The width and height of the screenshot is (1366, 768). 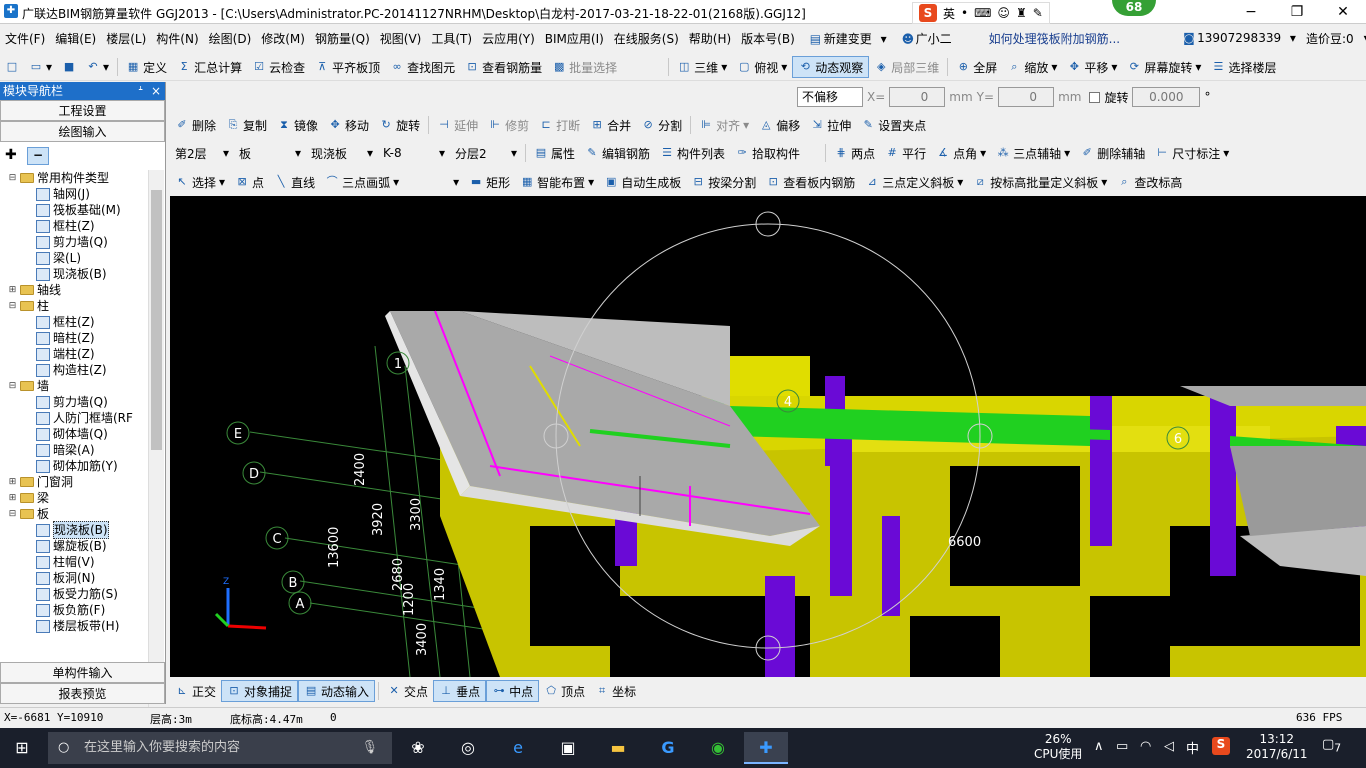 I want to click on shape-dropdown: ▾, so click(x=434, y=182).